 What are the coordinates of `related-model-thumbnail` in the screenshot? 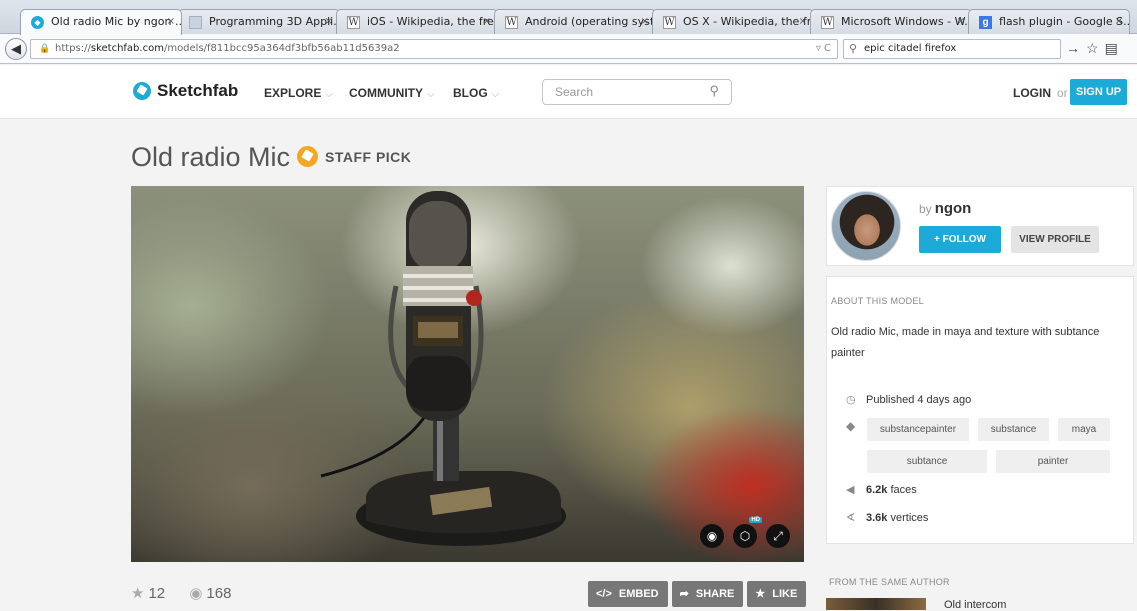 It's located at (876, 604).